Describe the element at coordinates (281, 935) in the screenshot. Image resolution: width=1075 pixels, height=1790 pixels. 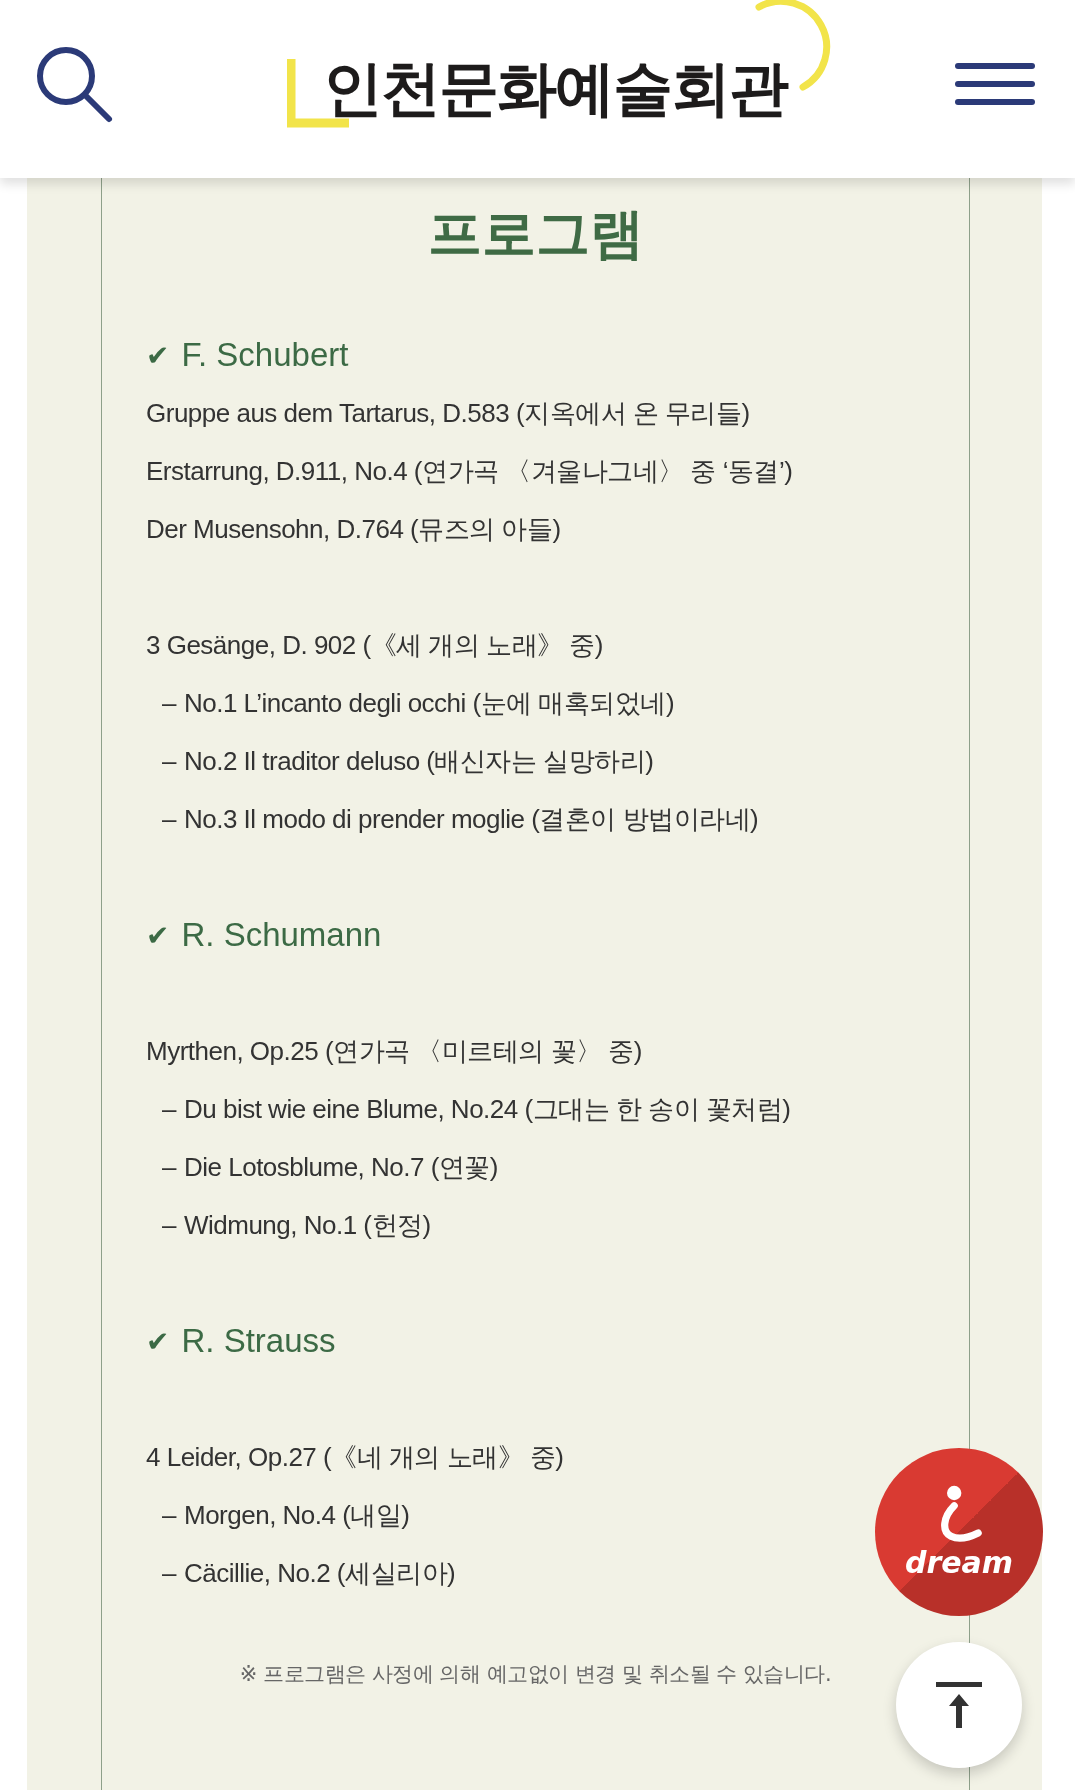
I see `composer-name: R. Schumann` at that location.